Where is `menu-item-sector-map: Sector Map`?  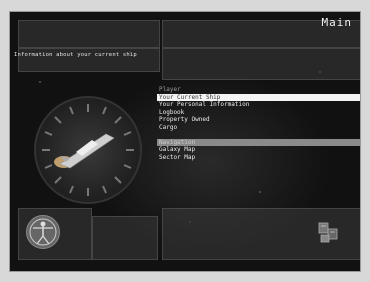 menu-item-sector-map: Sector Map is located at coordinates (258, 158).